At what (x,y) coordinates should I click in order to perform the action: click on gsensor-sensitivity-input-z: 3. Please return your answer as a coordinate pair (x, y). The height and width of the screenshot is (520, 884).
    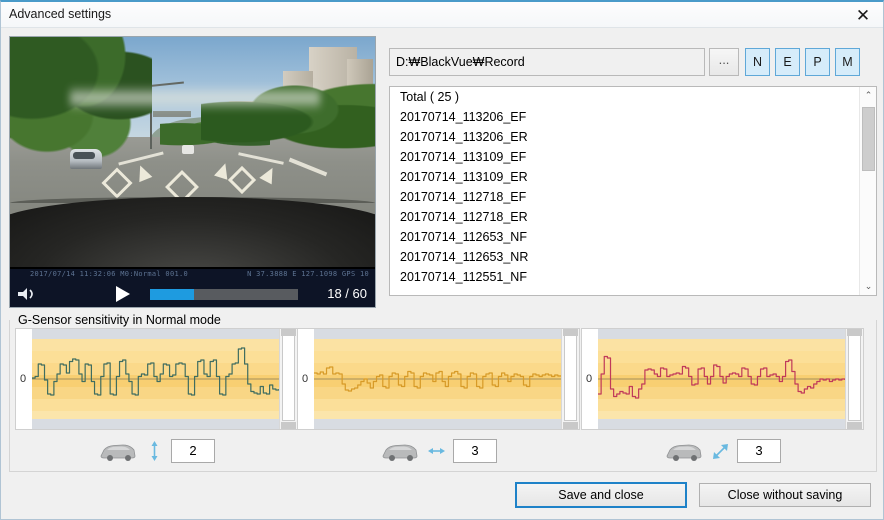
    Looking at the image, I should click on (759, 451).